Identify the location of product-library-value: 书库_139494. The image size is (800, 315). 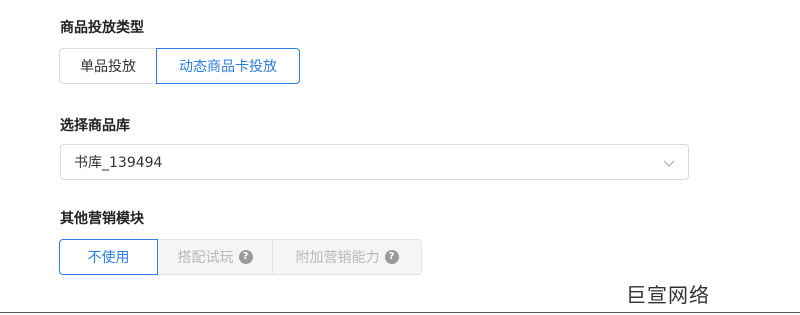
(118, 163).